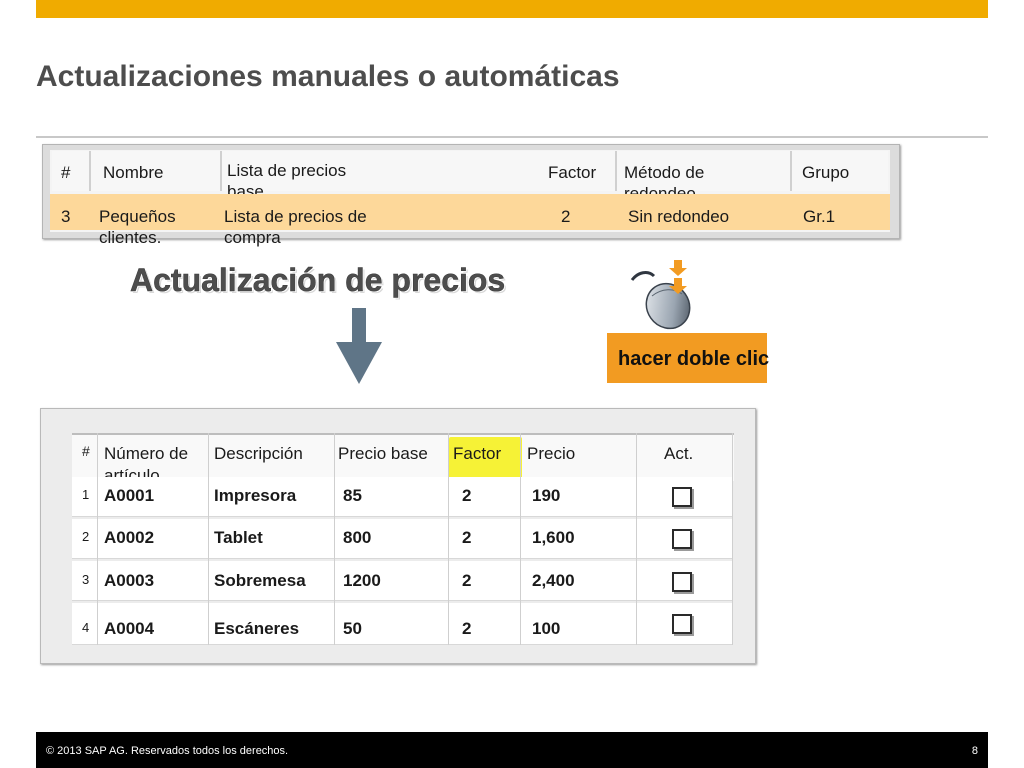  I want to click on row-name: Pequeños clientes., so click(137, 227).